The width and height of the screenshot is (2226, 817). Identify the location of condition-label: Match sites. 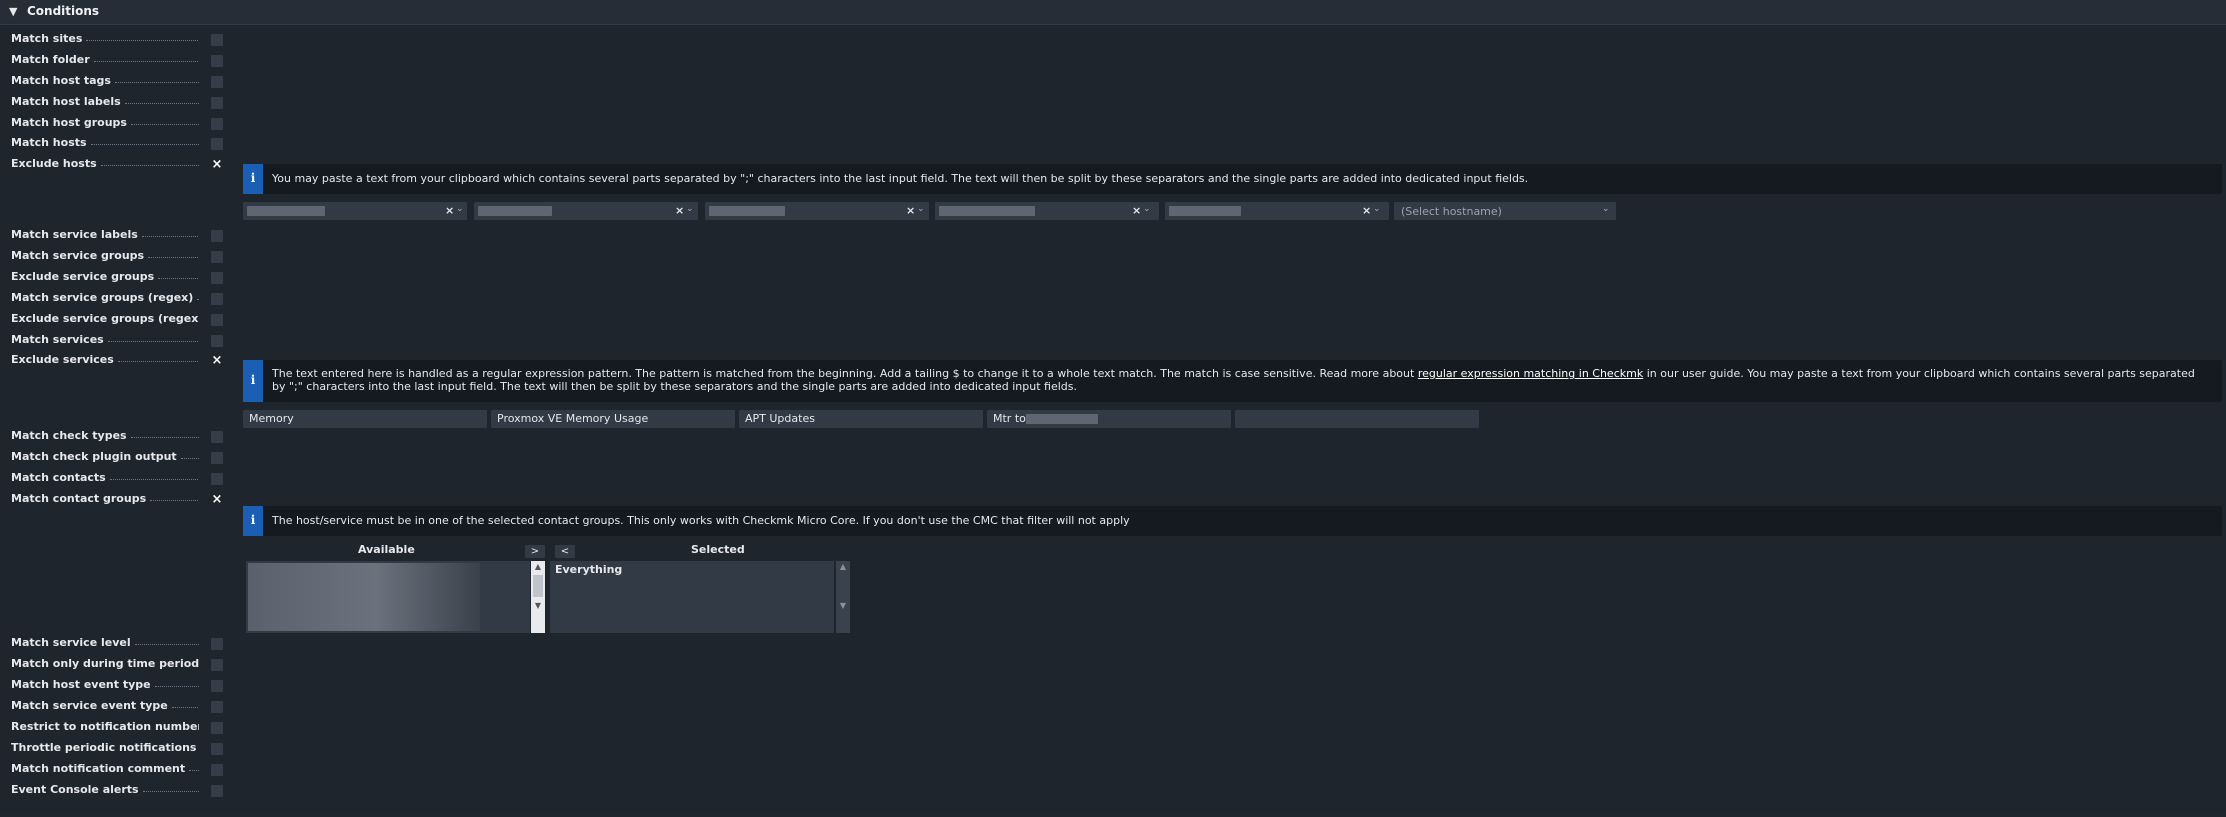
(105, 40).